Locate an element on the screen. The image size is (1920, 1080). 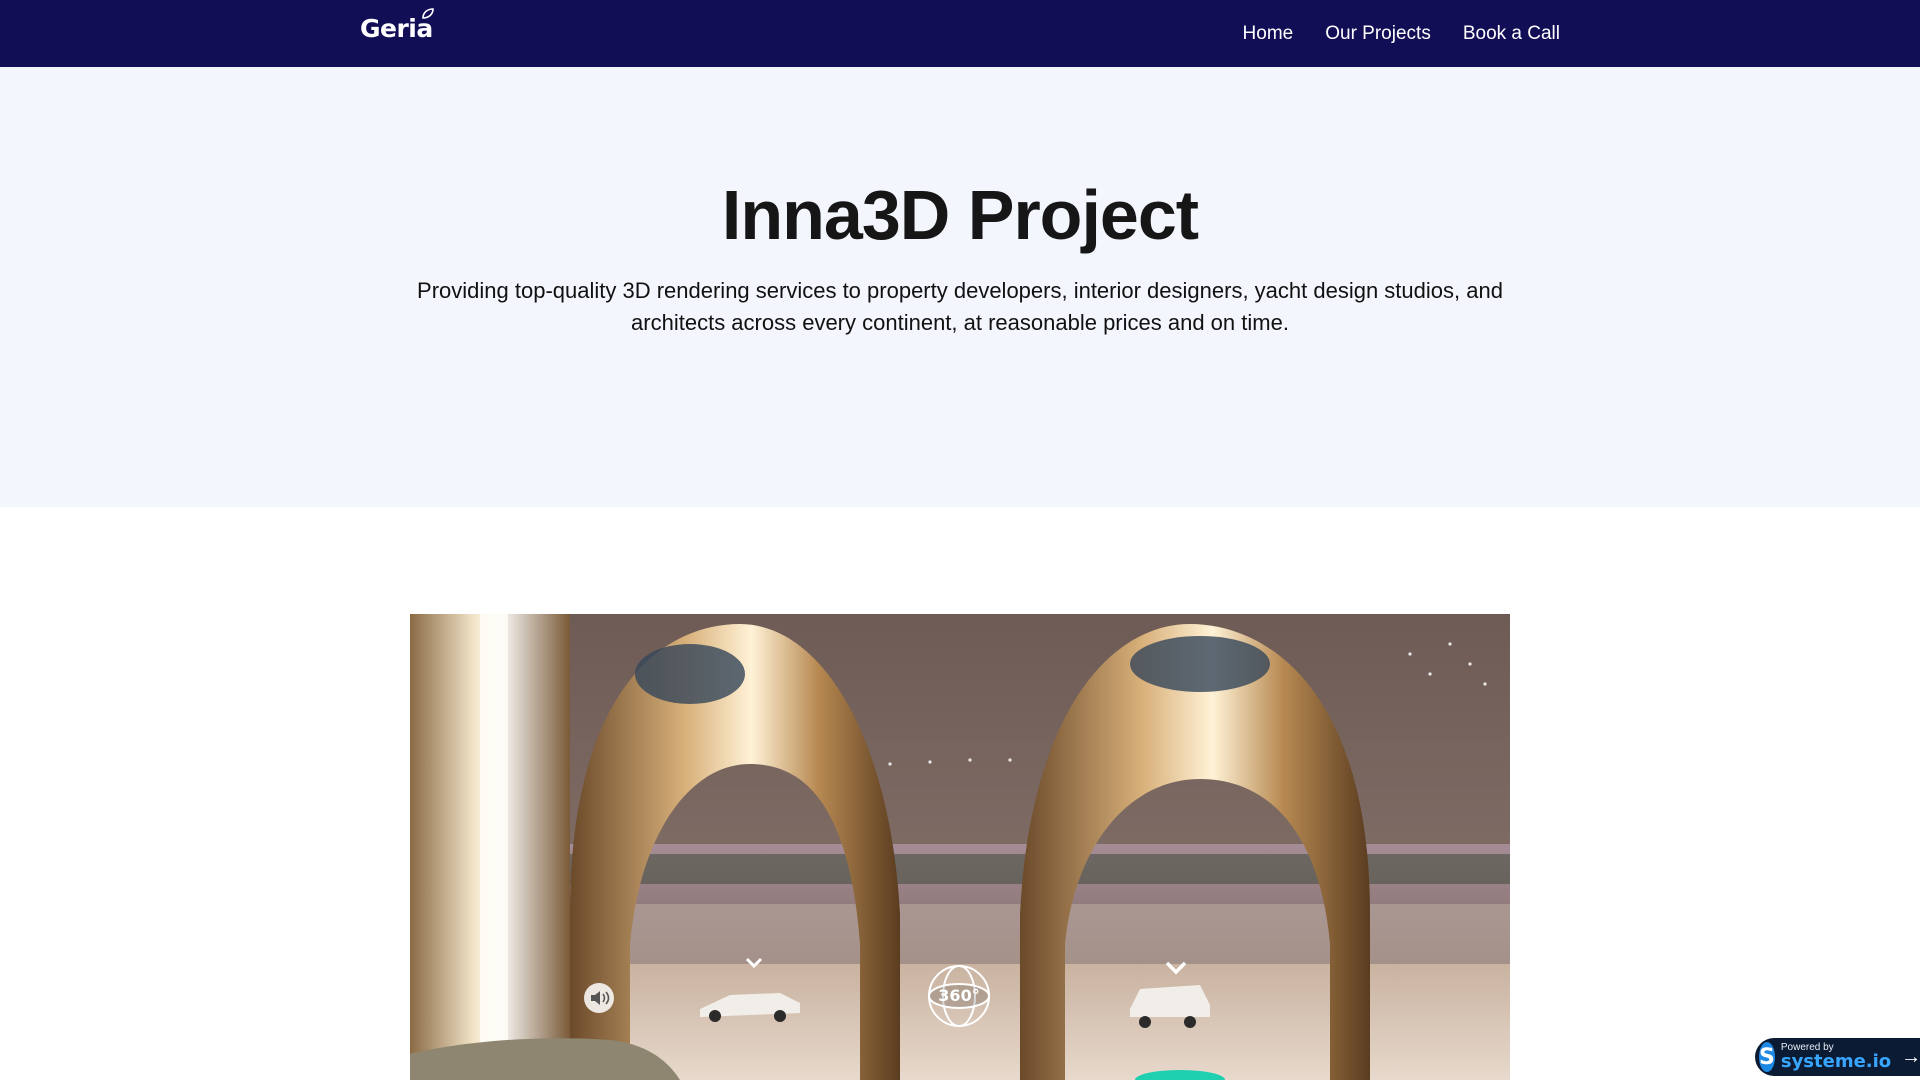
nav-book-a-call: Book a Call is located at coordinates (1511, 34).